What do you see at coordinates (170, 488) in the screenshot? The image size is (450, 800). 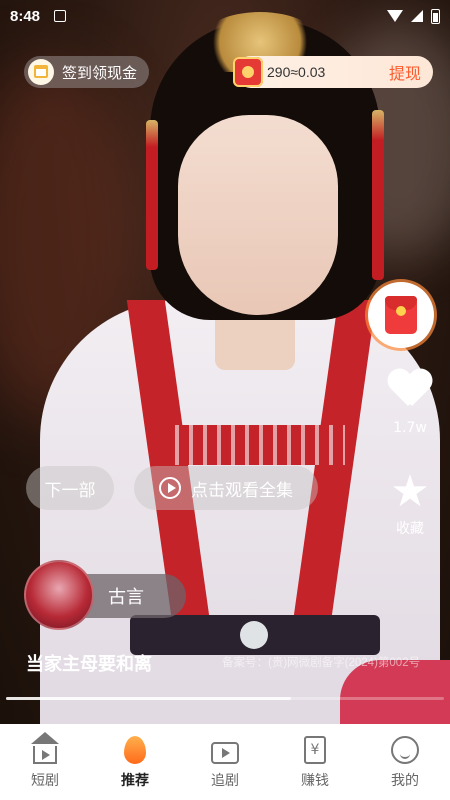 I see `play-icon` at bounding box center [170, 488].